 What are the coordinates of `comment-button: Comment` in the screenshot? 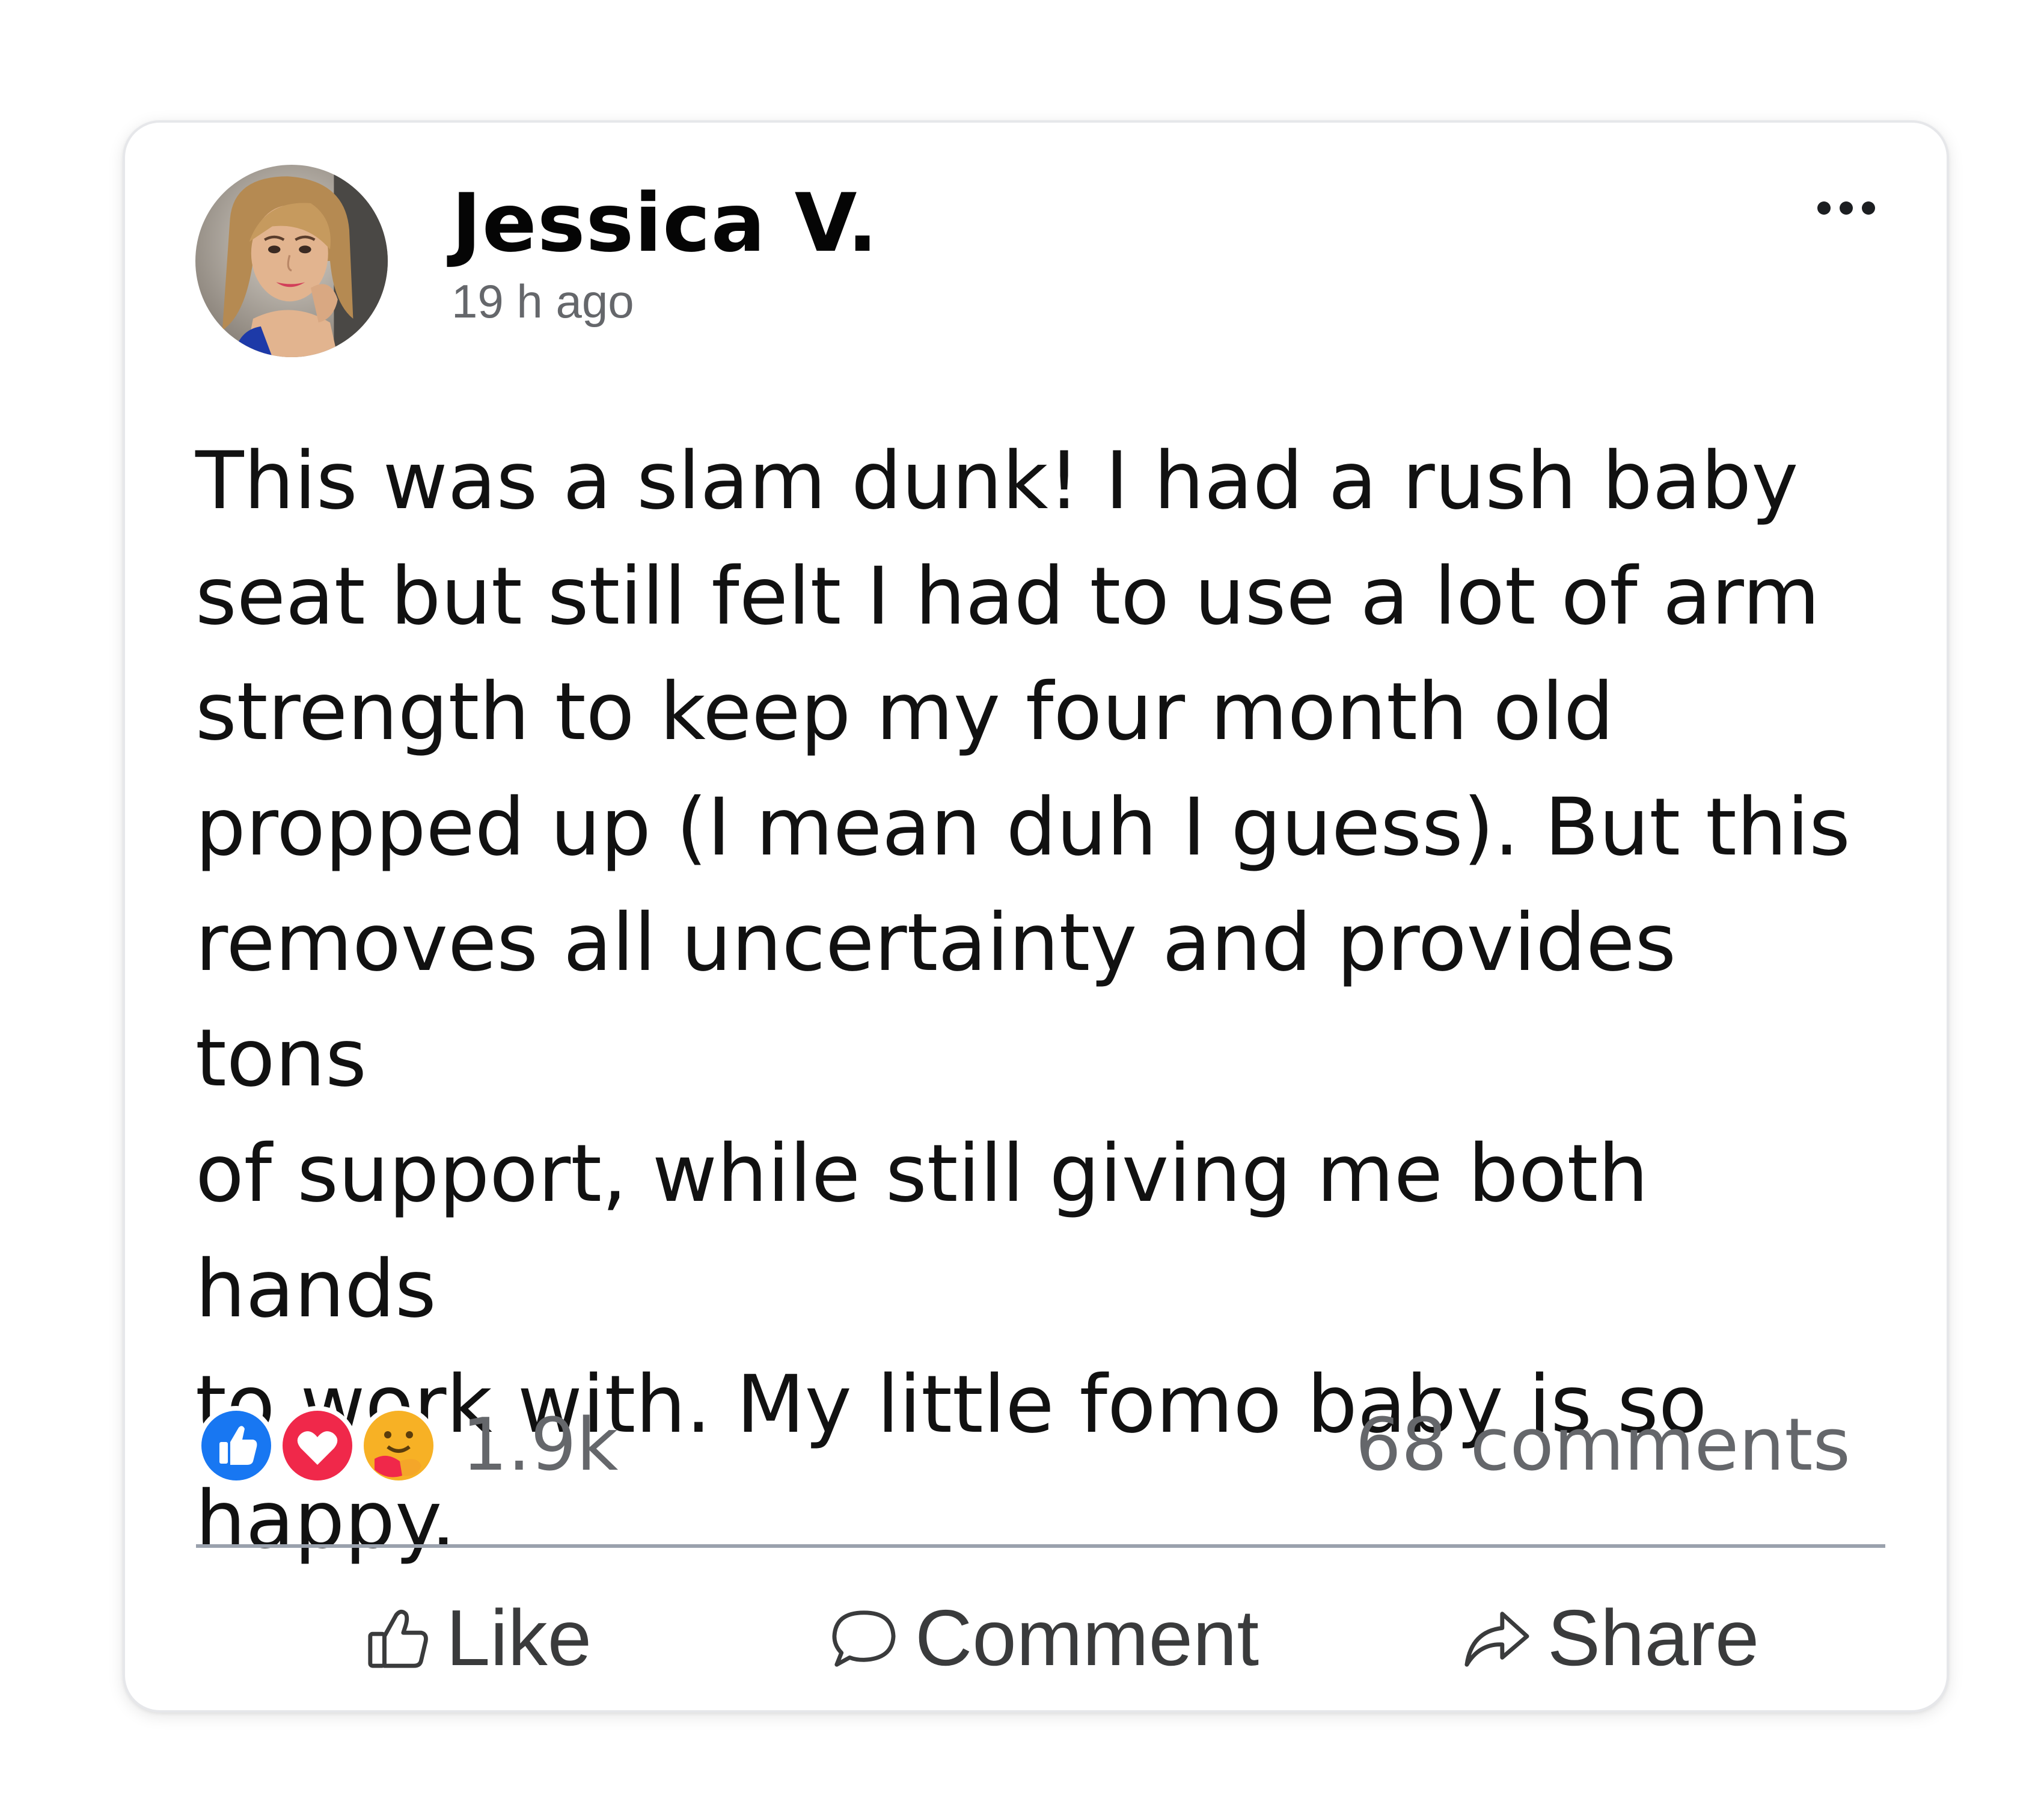 It's located at (1043, 1638).